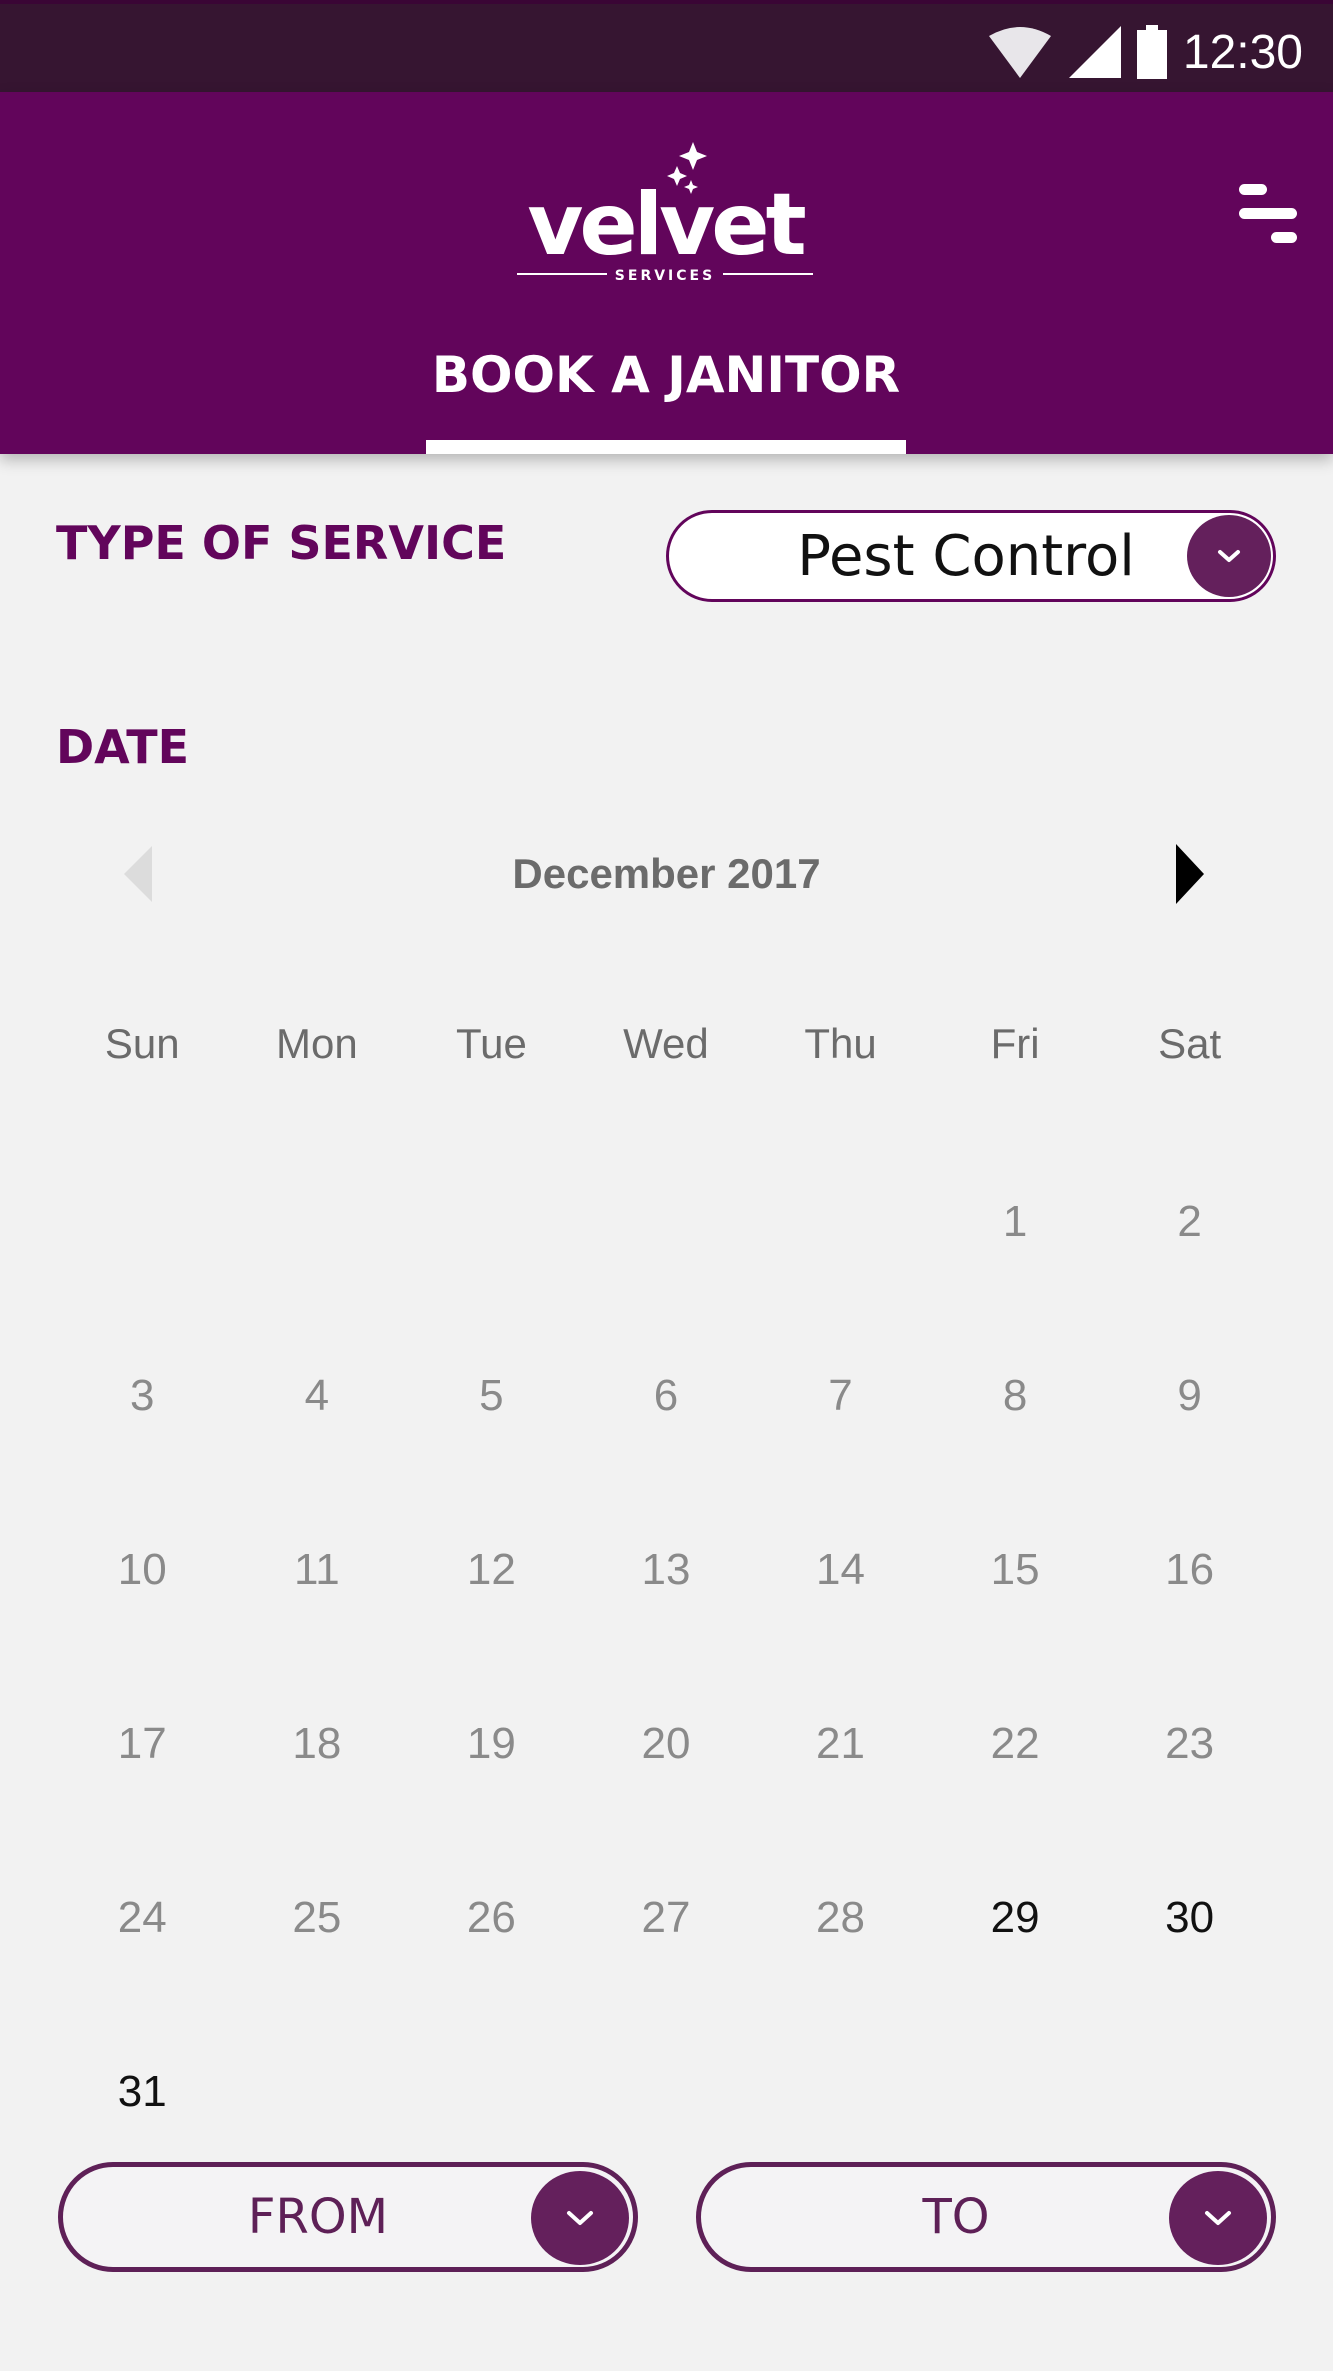 The width and height of the screenshot is (1333, 2371). I want to click on logo-subtext: SERVICES, so click(665, 275).